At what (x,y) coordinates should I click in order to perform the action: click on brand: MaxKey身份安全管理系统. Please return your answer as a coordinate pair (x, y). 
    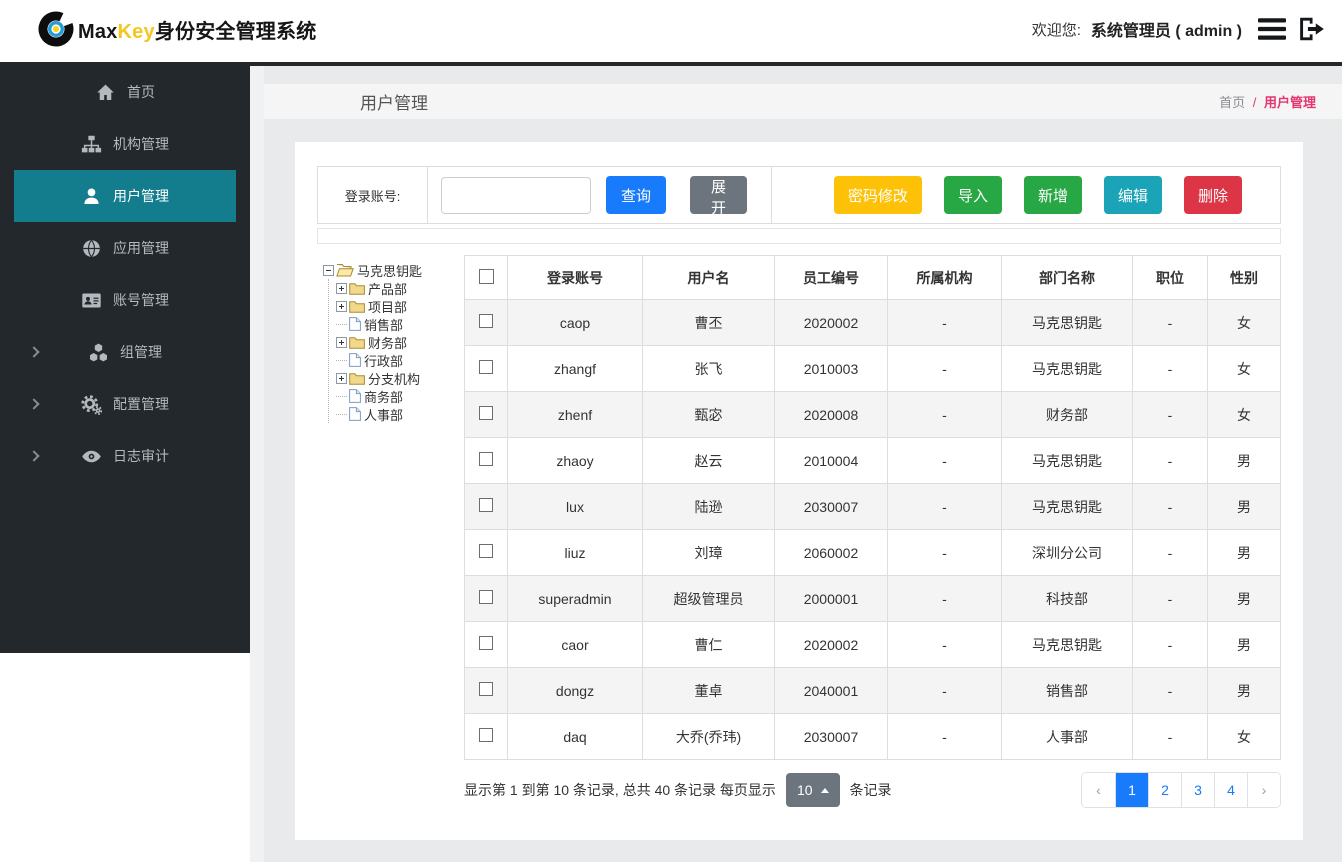
    Looking at the image, I should click on (177, 29).